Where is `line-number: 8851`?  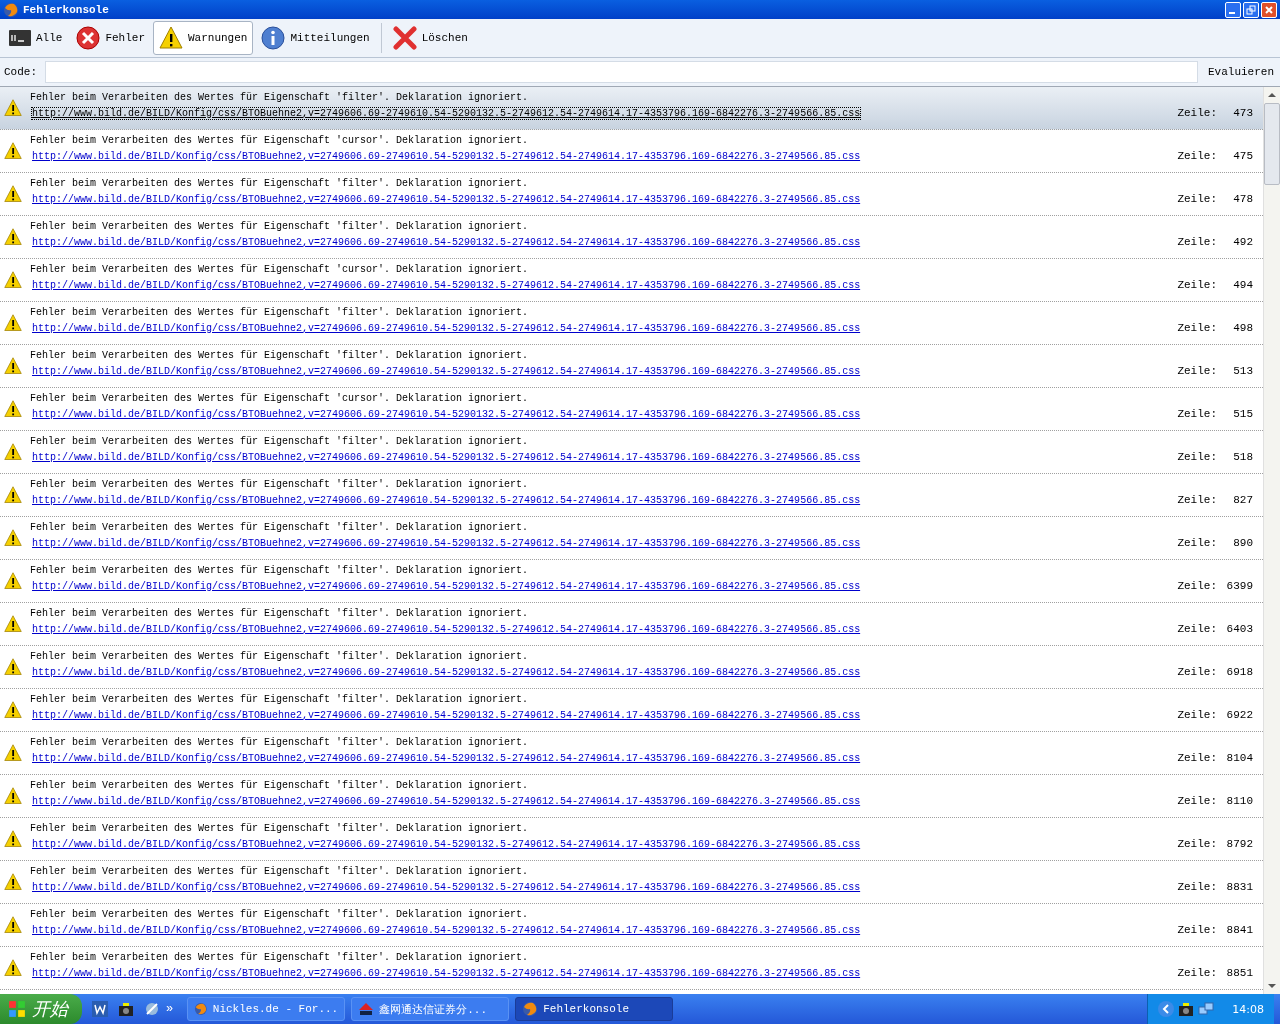
line-number: 8851 is located at coordinates (1239, 973).